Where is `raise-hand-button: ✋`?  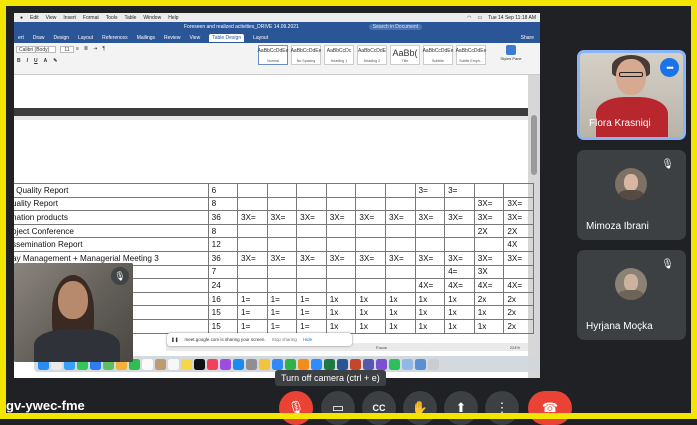
raise-hand-button: ✋ is located at coordinates (420, 408).